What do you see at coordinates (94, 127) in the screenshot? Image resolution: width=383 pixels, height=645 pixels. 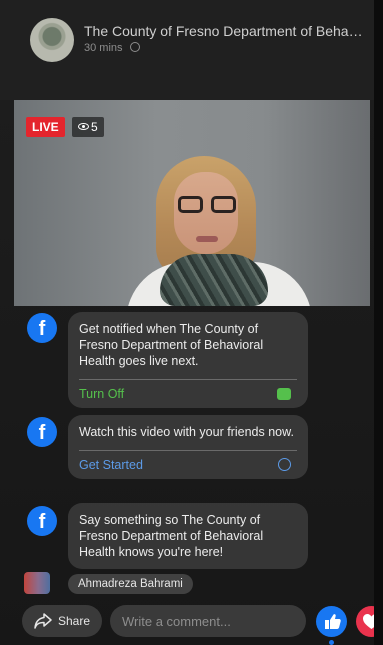 I see `viewer-count: 5` at bounding box center [94, 127].